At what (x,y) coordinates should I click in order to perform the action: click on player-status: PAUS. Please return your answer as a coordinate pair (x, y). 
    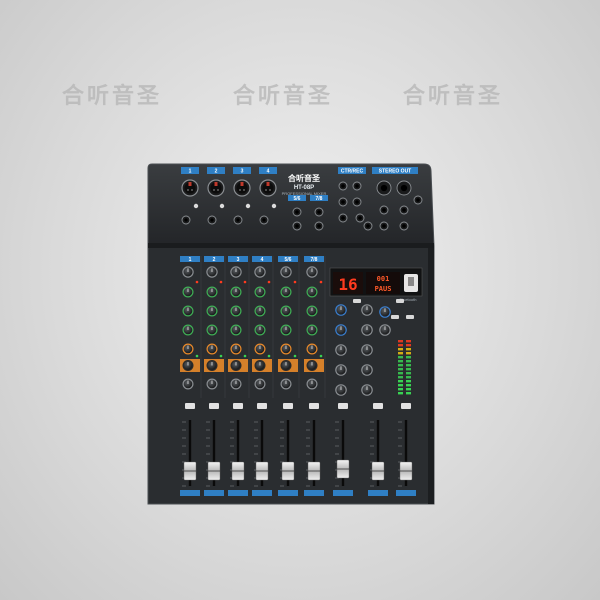
    Looking at the image, I should click on (383, 289).